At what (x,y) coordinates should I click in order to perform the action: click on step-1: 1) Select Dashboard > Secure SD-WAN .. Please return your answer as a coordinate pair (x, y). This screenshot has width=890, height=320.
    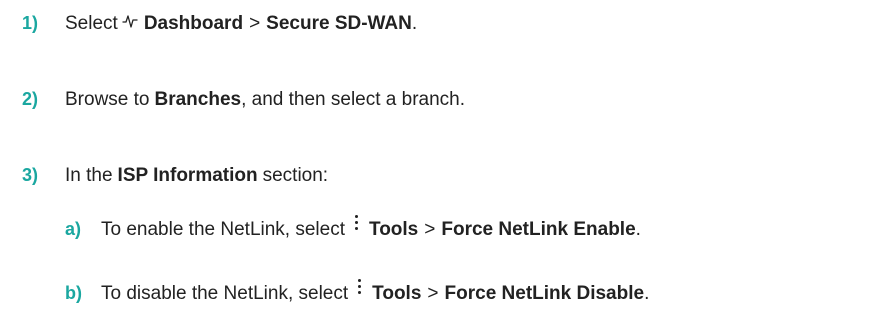
    Looking at the image, I should click on (219, 23).